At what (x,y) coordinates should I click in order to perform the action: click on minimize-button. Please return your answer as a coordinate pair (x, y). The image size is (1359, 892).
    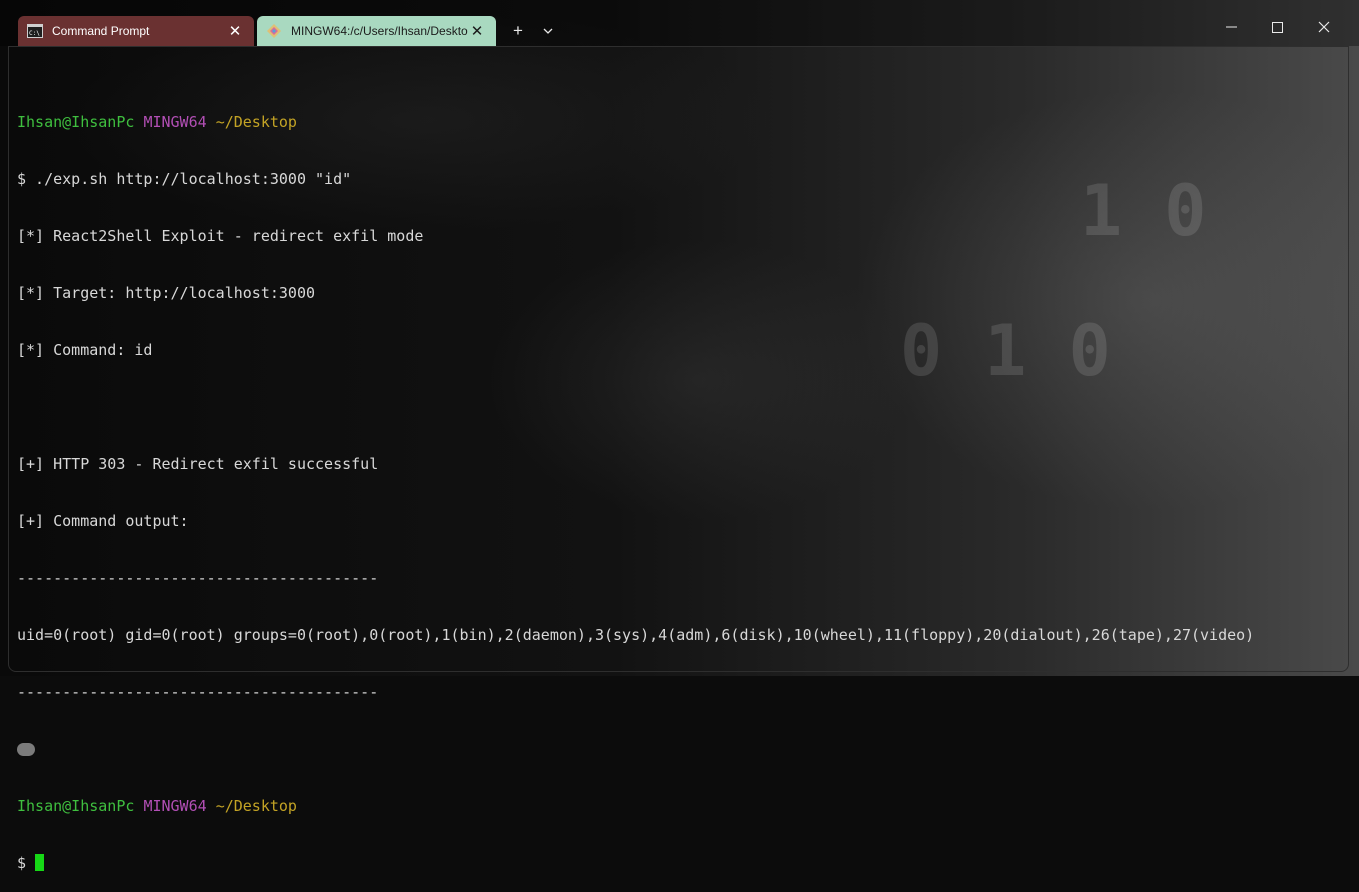
    Looking at the image, I should click on (1231, 27).